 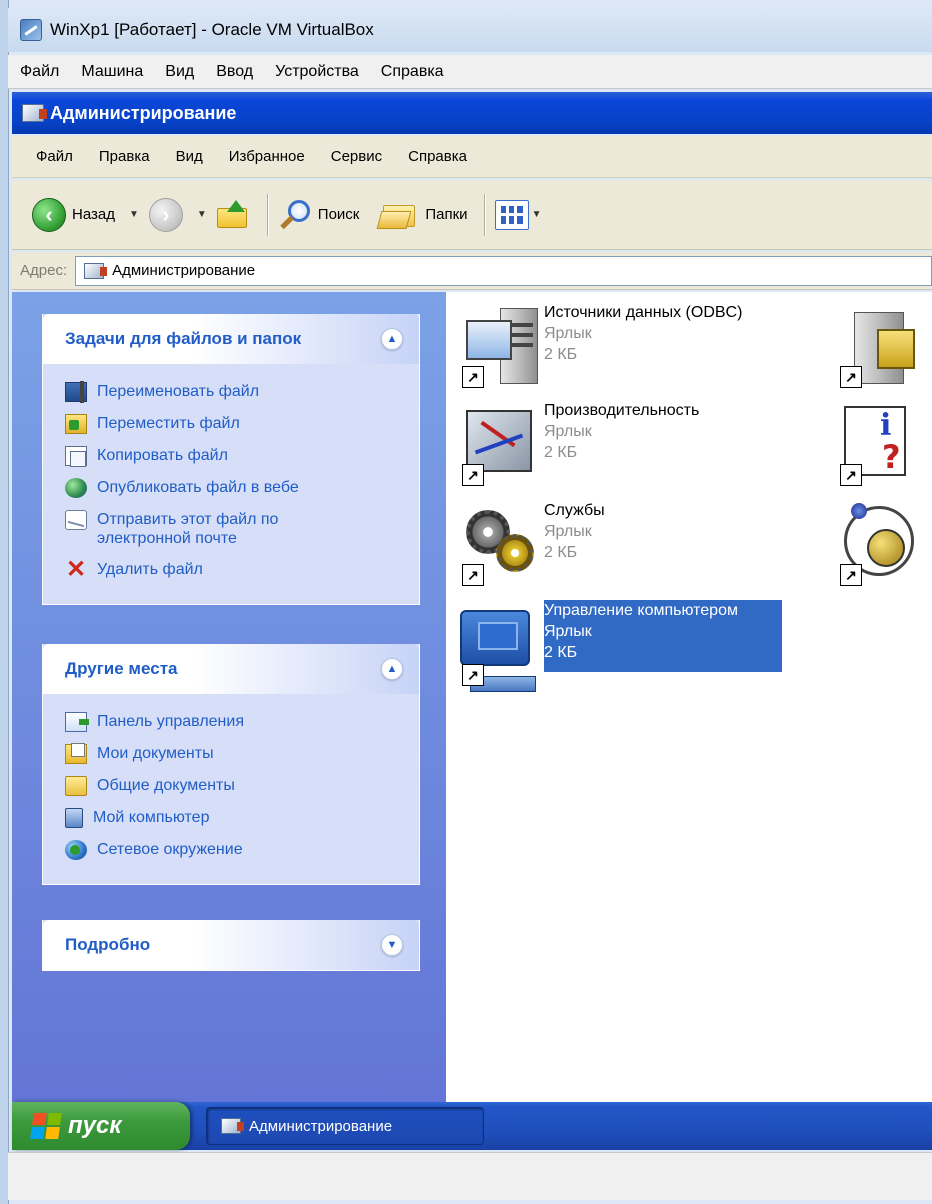 I want to click on file-item-component-services: ↗, so click(x=878, y=543).